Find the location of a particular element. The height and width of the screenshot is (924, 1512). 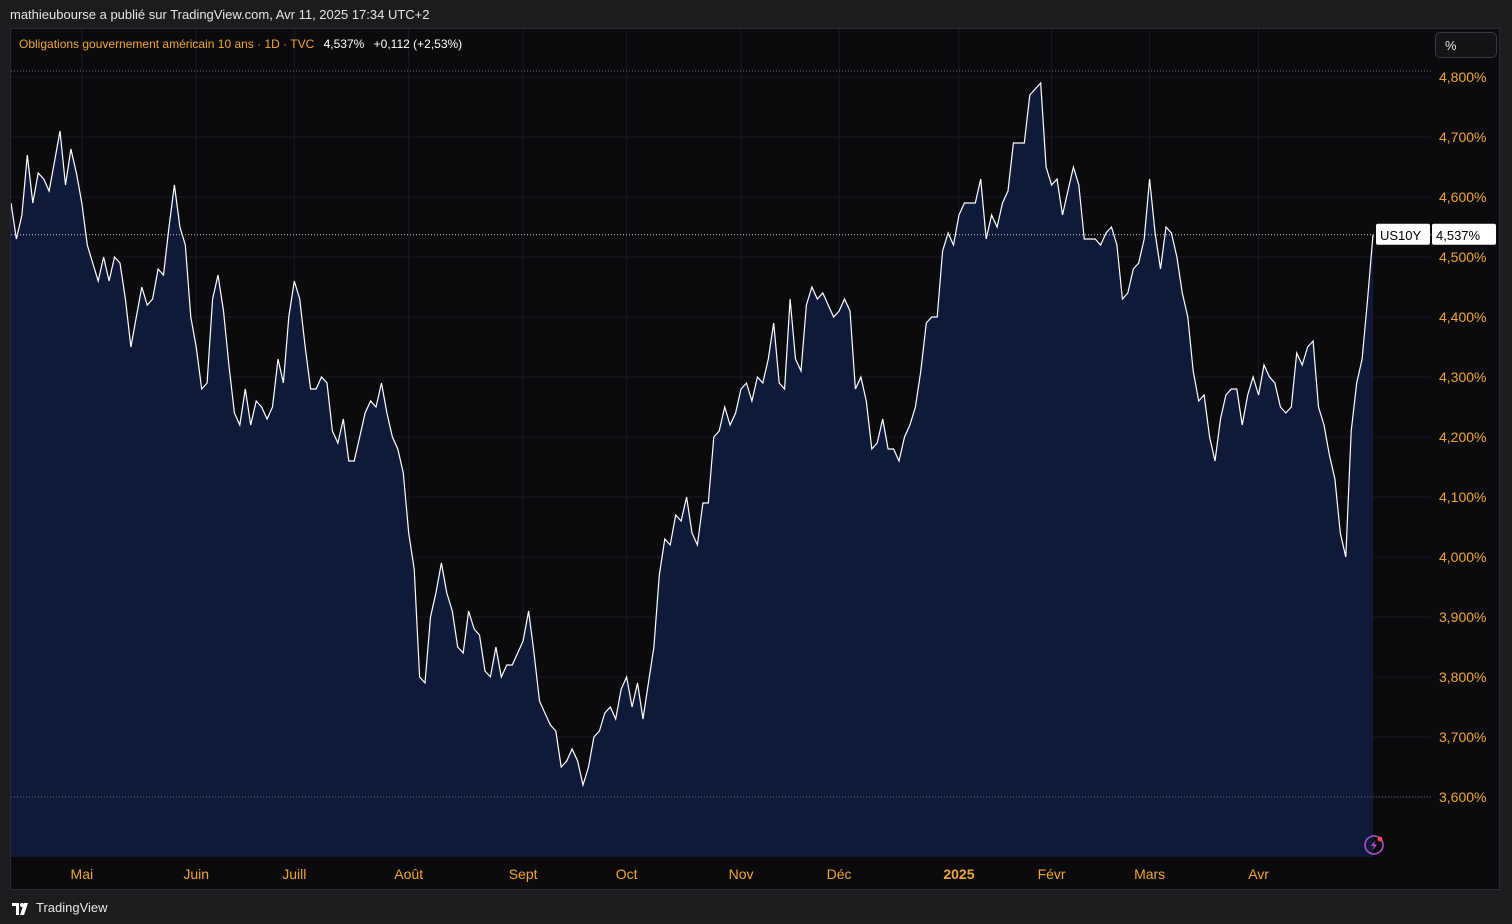

price-tag: US10Y 4,537% is located at coordinates (1436, 234).